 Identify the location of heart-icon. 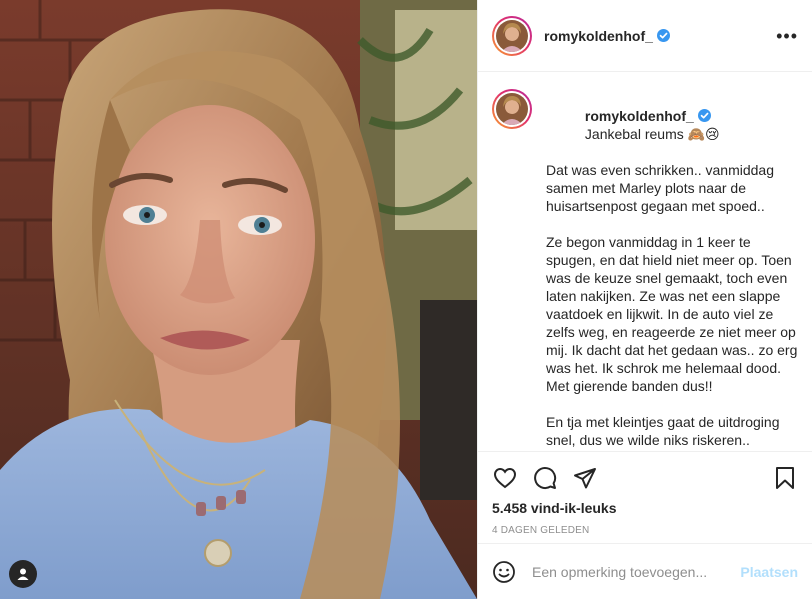
(505, 478).